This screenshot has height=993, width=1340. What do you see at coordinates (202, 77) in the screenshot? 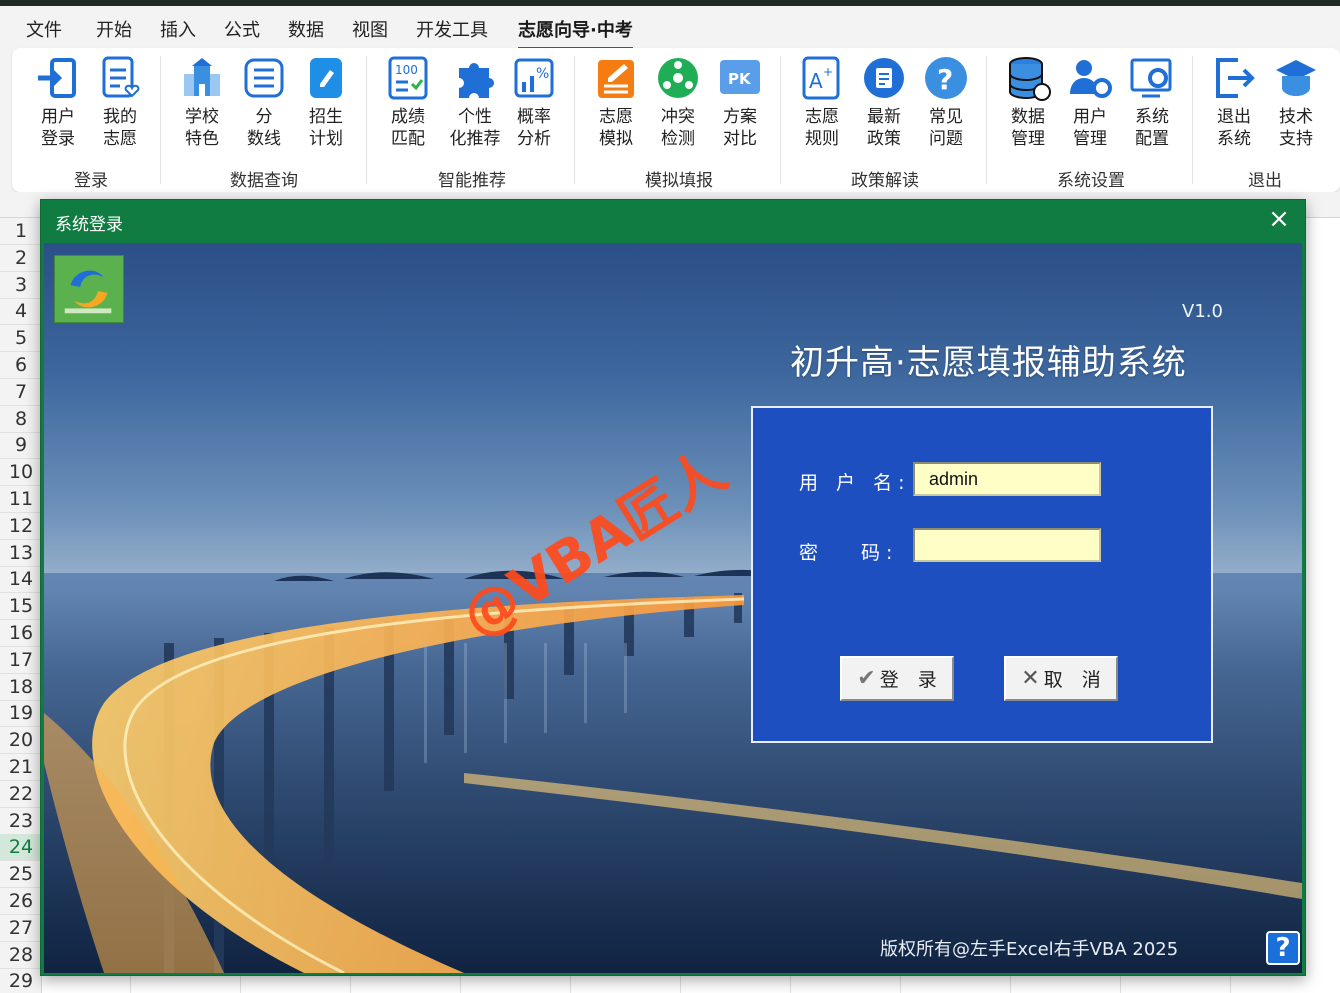
I see `school-icon` at bounding box center [202, 77].